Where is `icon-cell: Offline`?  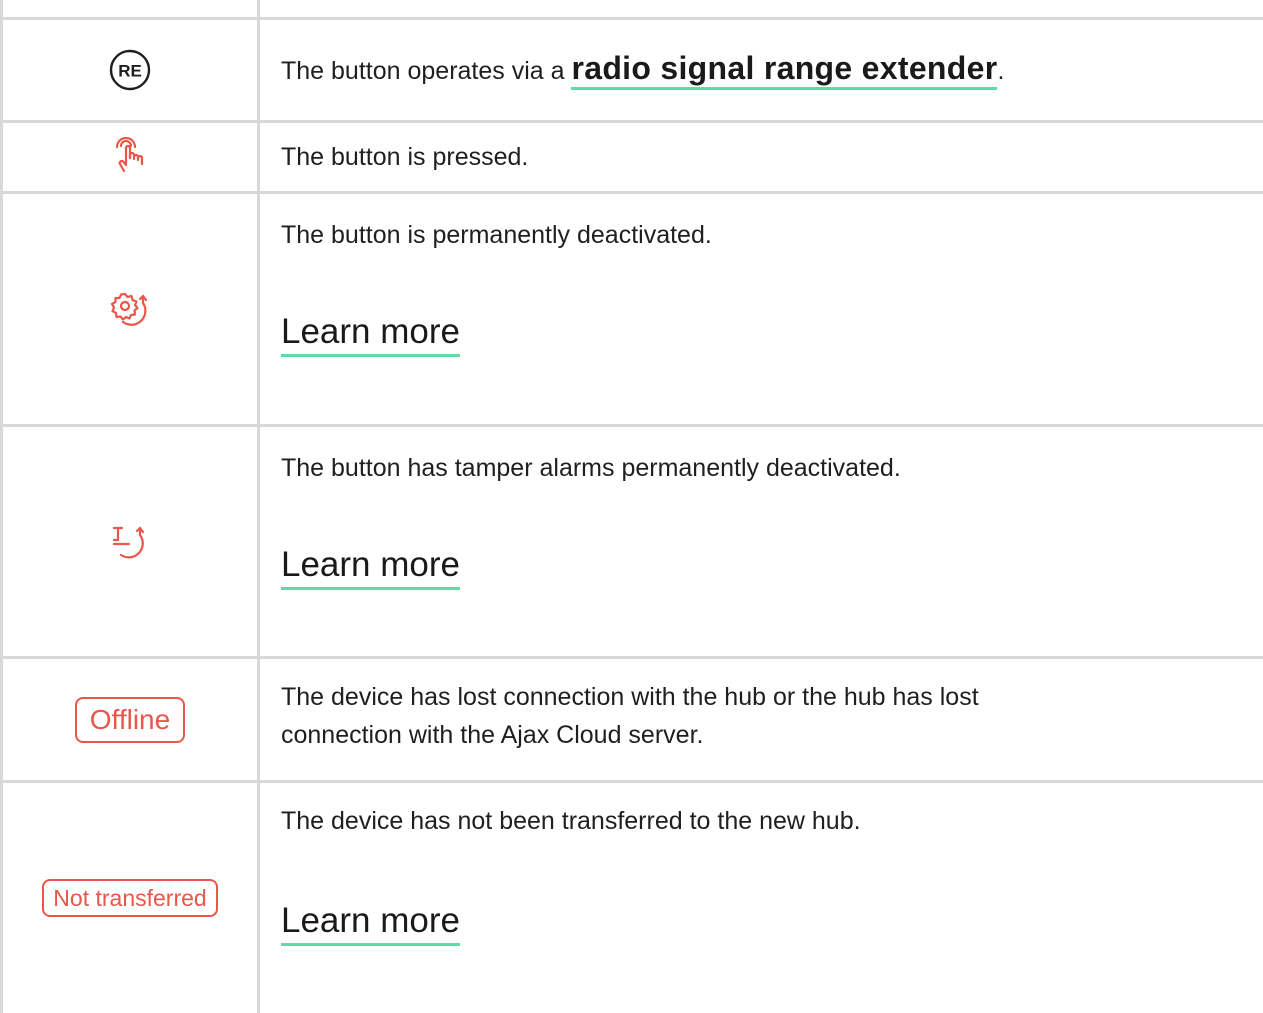
icon-cell: Offline is located at coordinates (130, 719).